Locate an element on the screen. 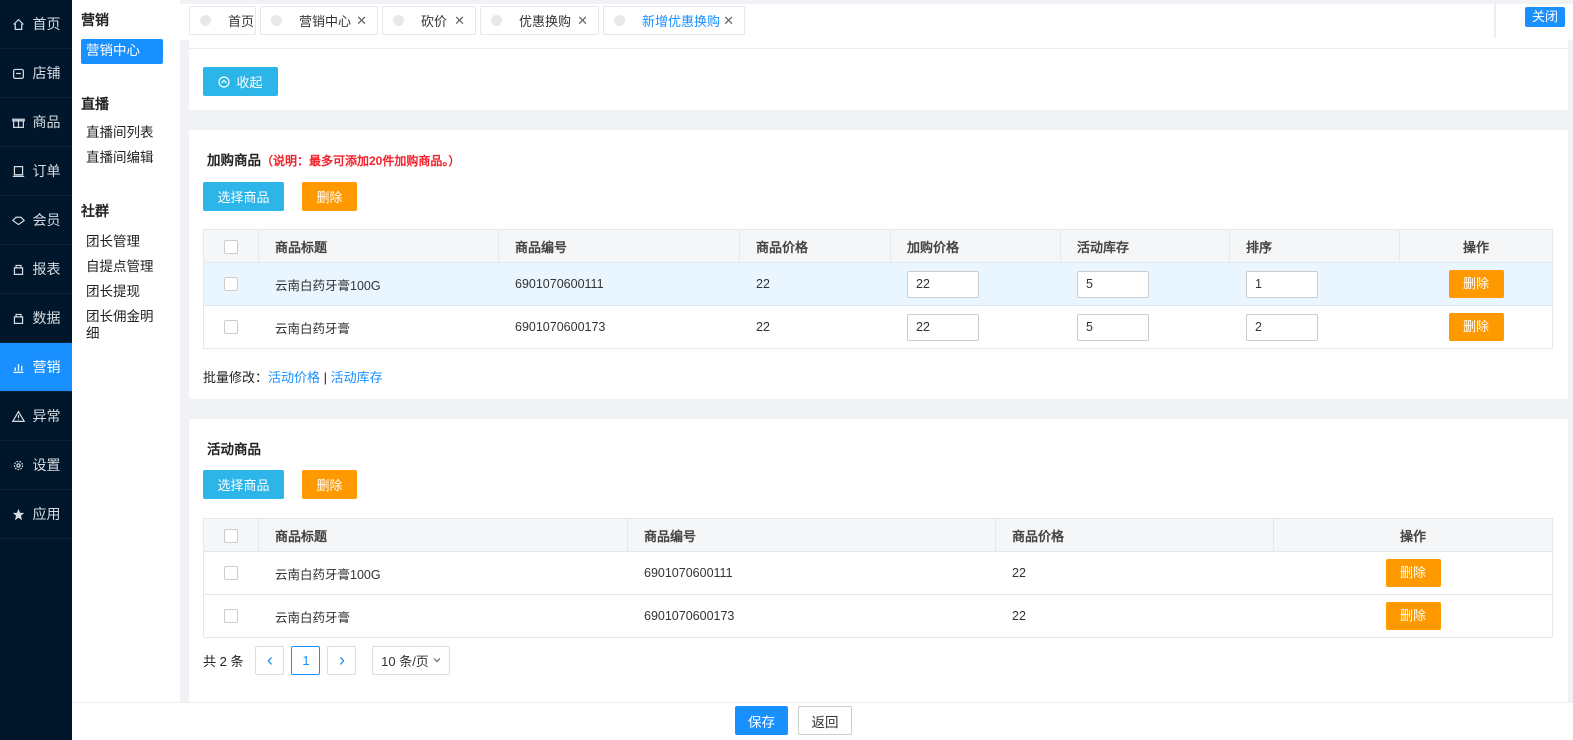 This screenshot has height=740, width=1573. save-button: 保存 is located at coordinates (761, 720).